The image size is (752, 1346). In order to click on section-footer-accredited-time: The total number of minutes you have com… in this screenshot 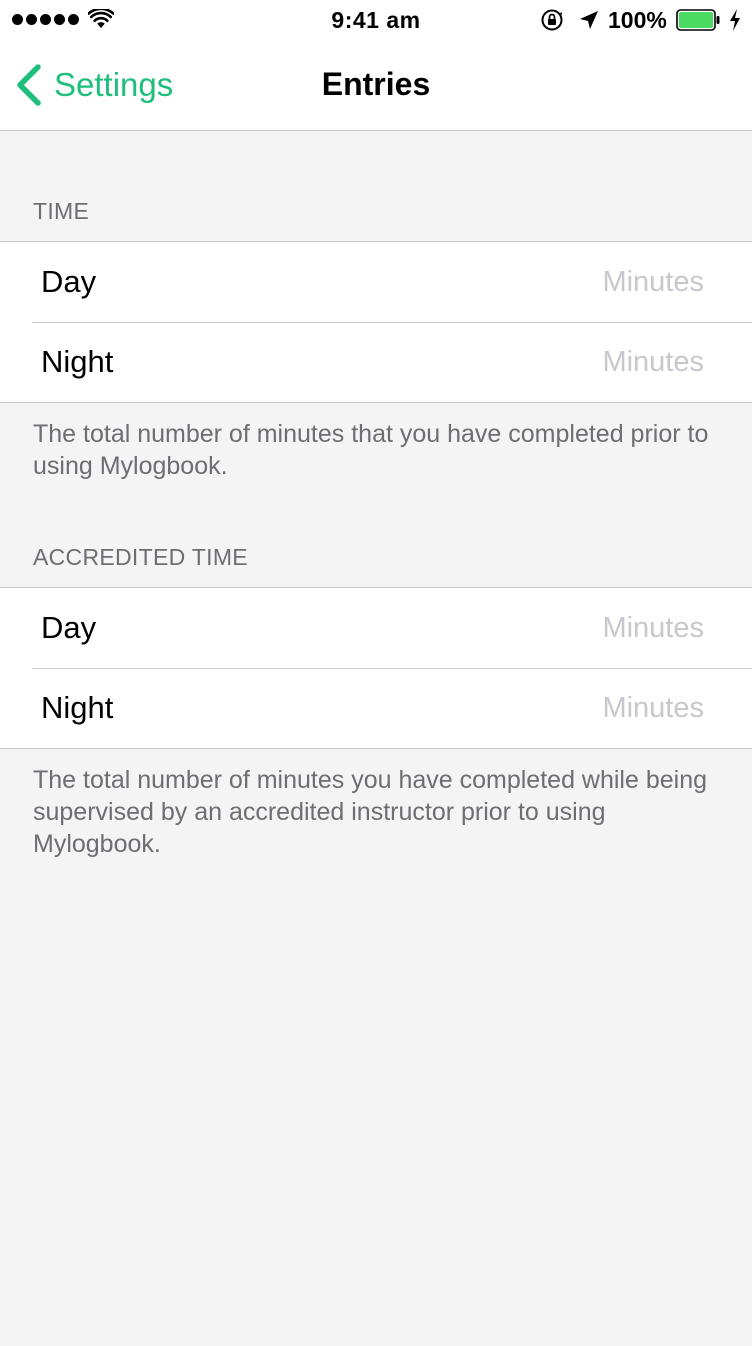, I will do `click(370, 812)`.